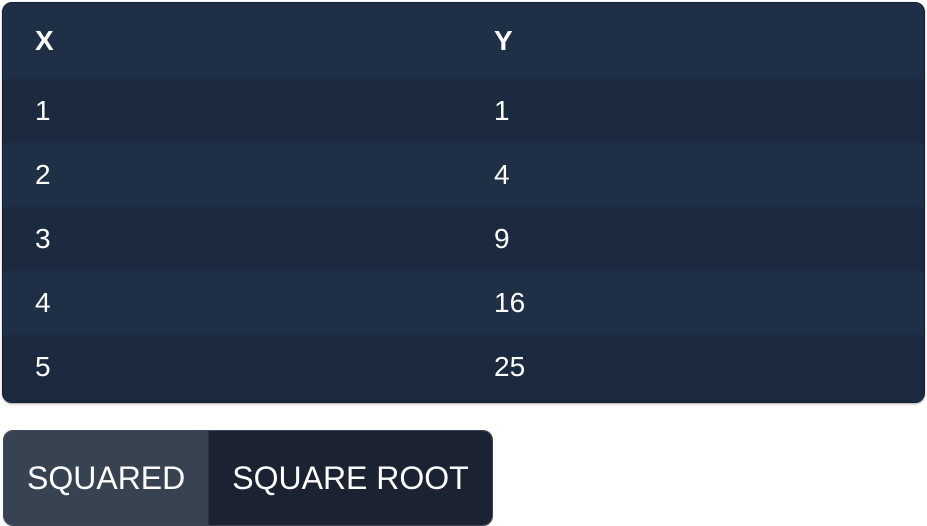 This screenshot has width=927, height=526. Describe the element at coordinates (463, 303) in the screenshot. I see `table-row: 4 16` at that location.